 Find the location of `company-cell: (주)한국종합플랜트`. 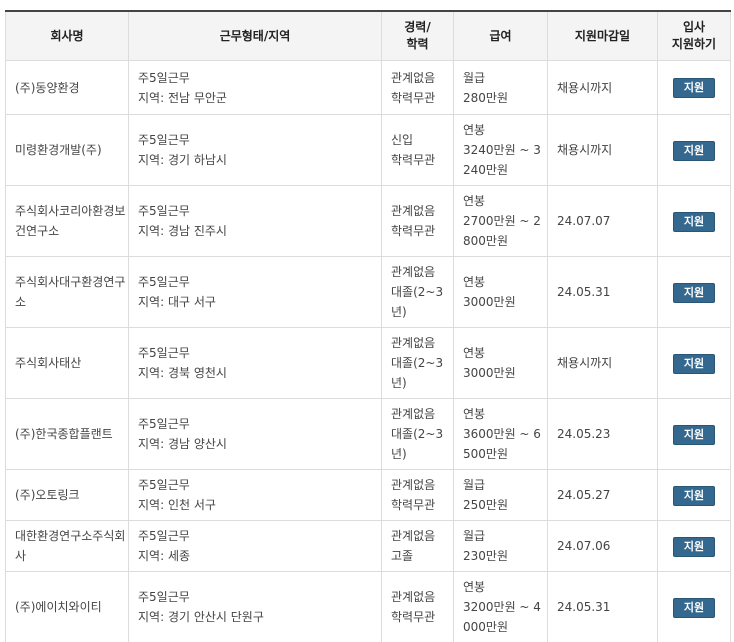

company-cell: (주)한국종합플랜트 is located at coordinates (67, 434).